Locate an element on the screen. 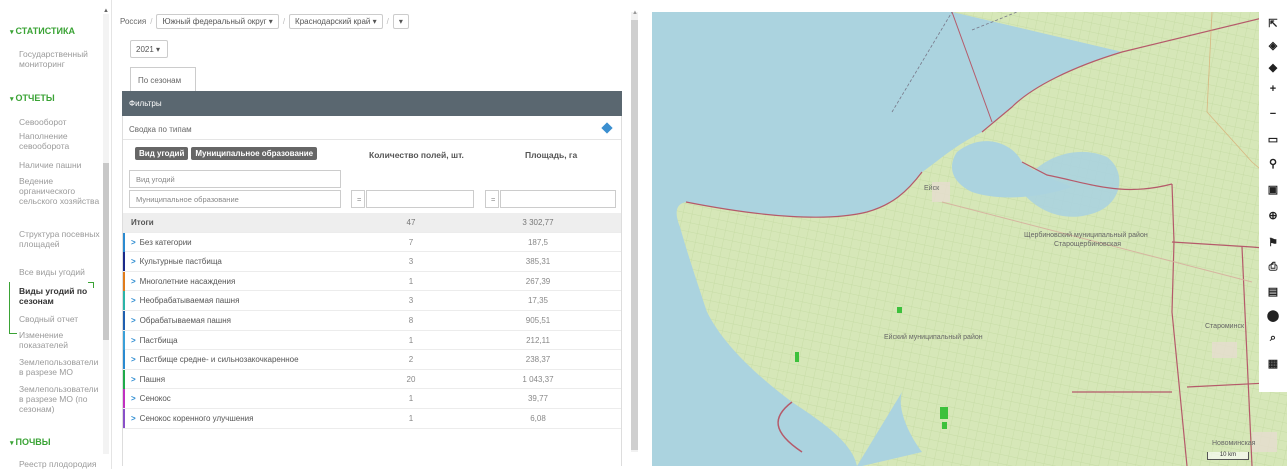 This screenshot has width=1287, height=469. main-scrollbar-thumb is located at coordinates (634, 235).